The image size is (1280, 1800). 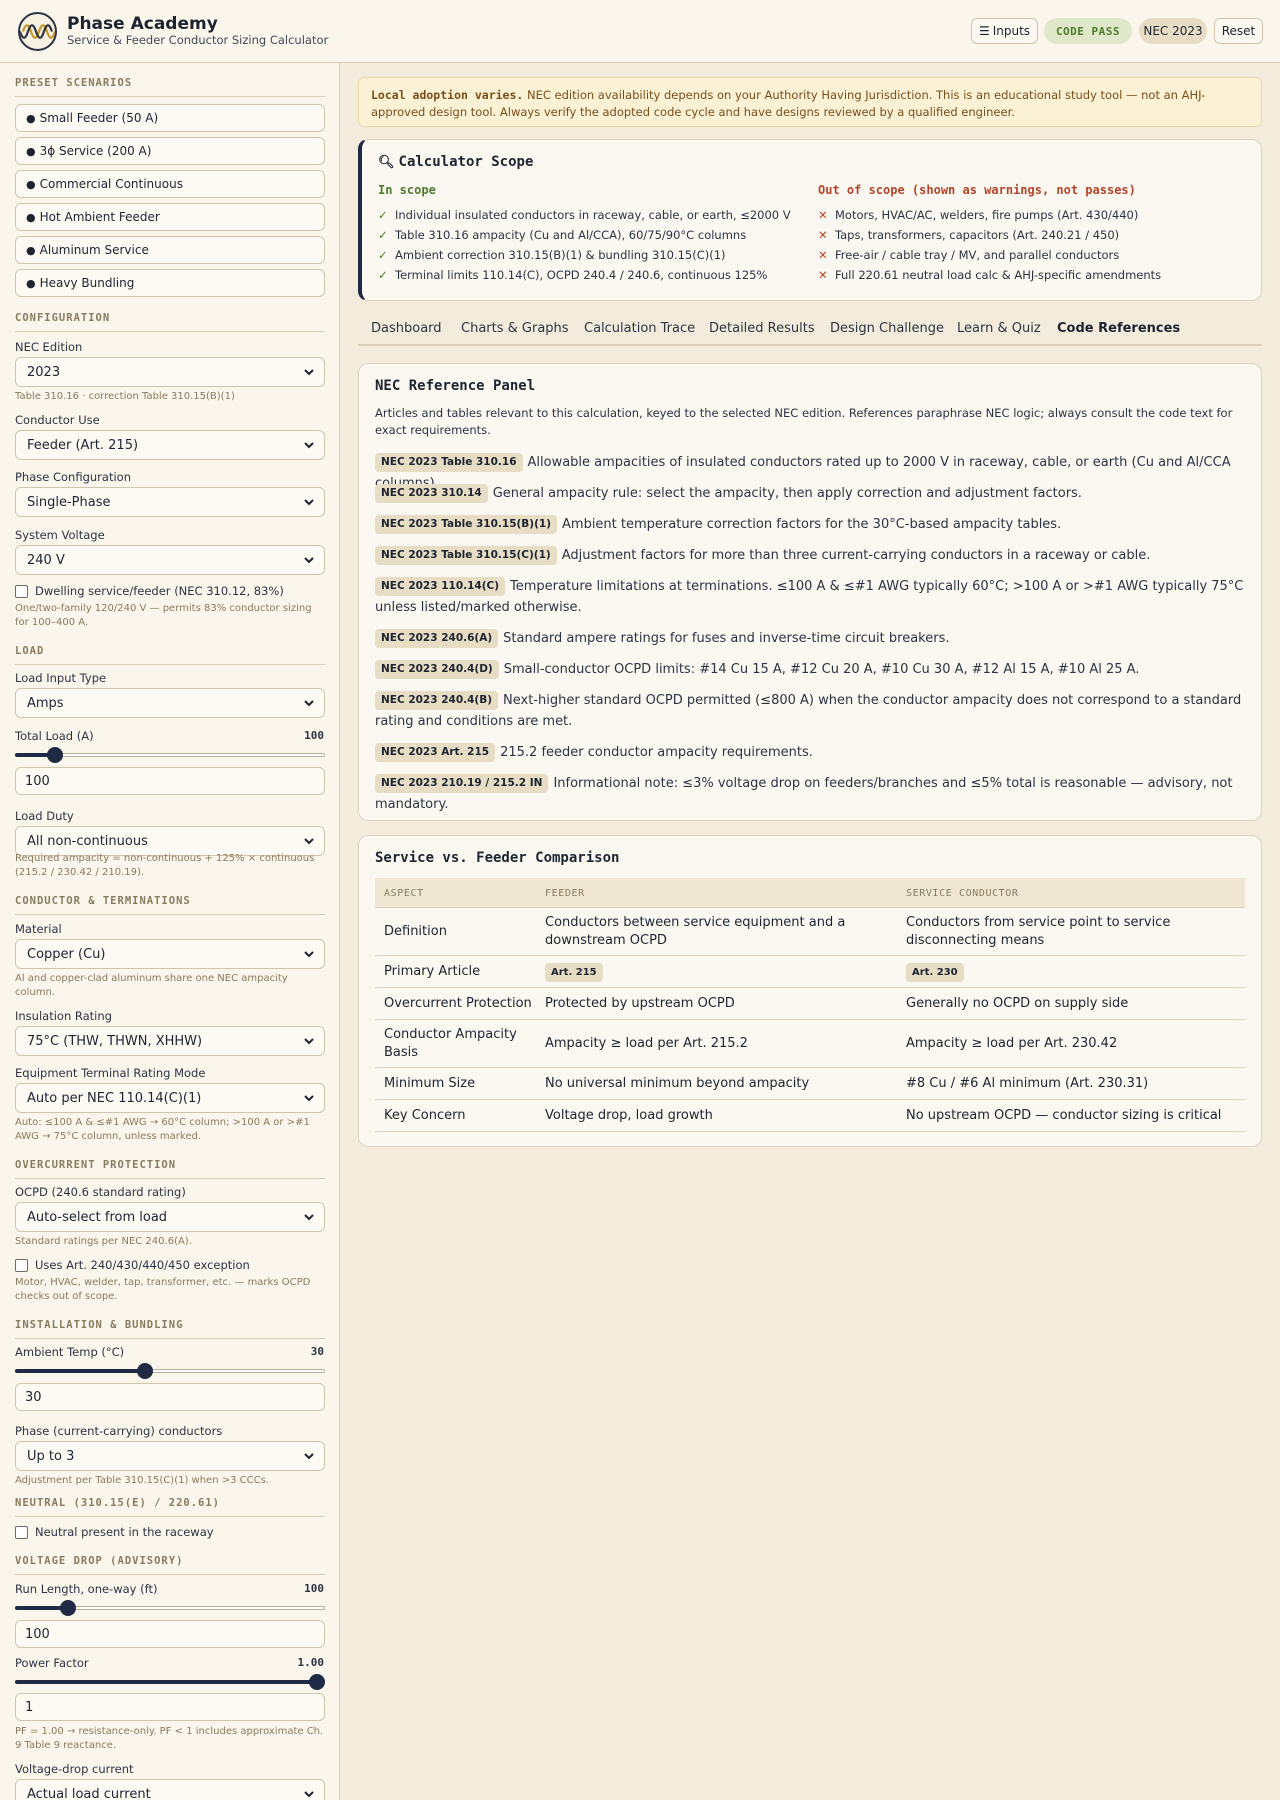 What do you see at coordinates (170, 1217) in the screenshot?
I see `ocpd-select: Auto-select from load` at bounding box center [170, 1217].